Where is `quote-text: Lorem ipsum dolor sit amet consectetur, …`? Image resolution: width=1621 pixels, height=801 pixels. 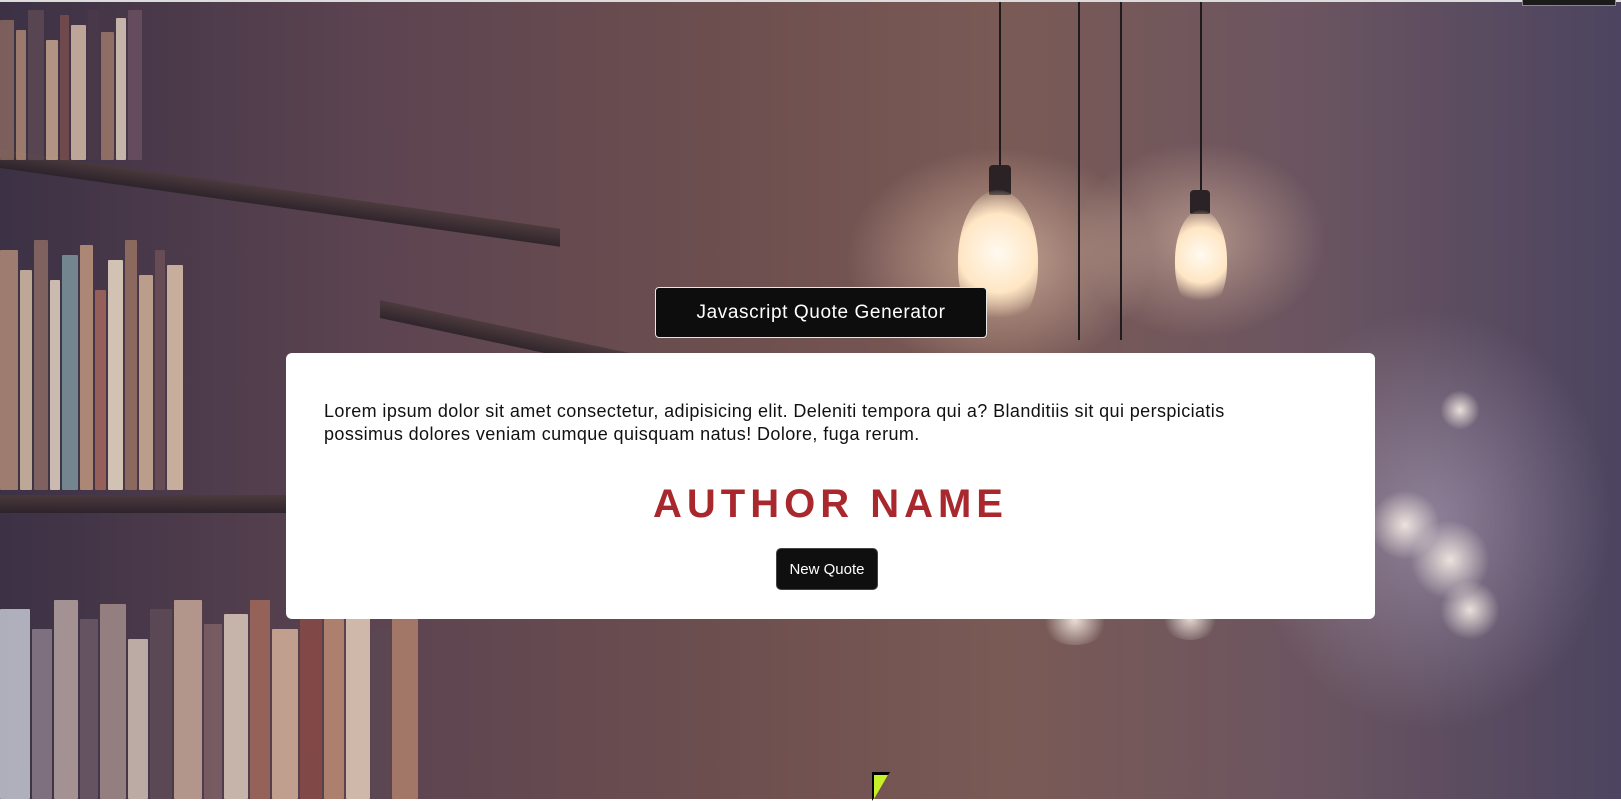
quote-text: Lorem ipsum dolor sit amet consectetur, … is located at coordinates (774, 422).